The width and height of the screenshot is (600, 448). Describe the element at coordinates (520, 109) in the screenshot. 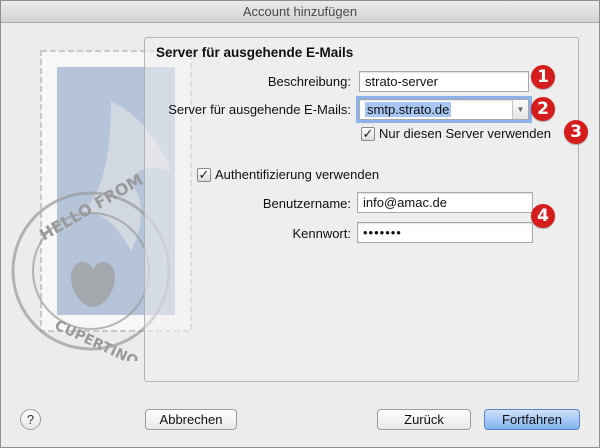

I see `chevron-down-icon: ▼` at that location.